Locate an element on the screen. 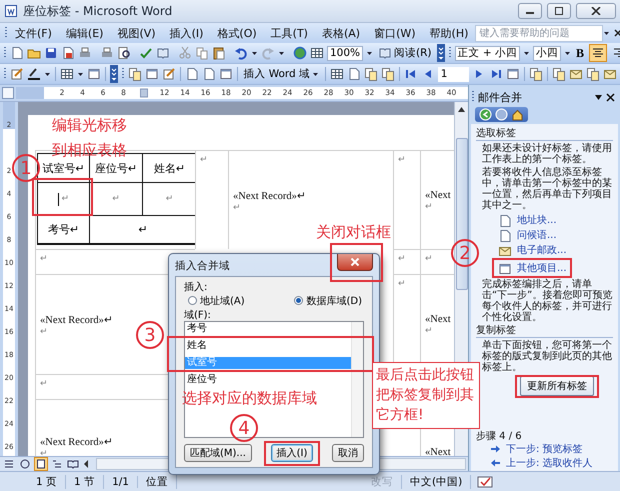 The width and height of the screenshot is (620, 491). copy-icon is located at coordinates (202, 53).